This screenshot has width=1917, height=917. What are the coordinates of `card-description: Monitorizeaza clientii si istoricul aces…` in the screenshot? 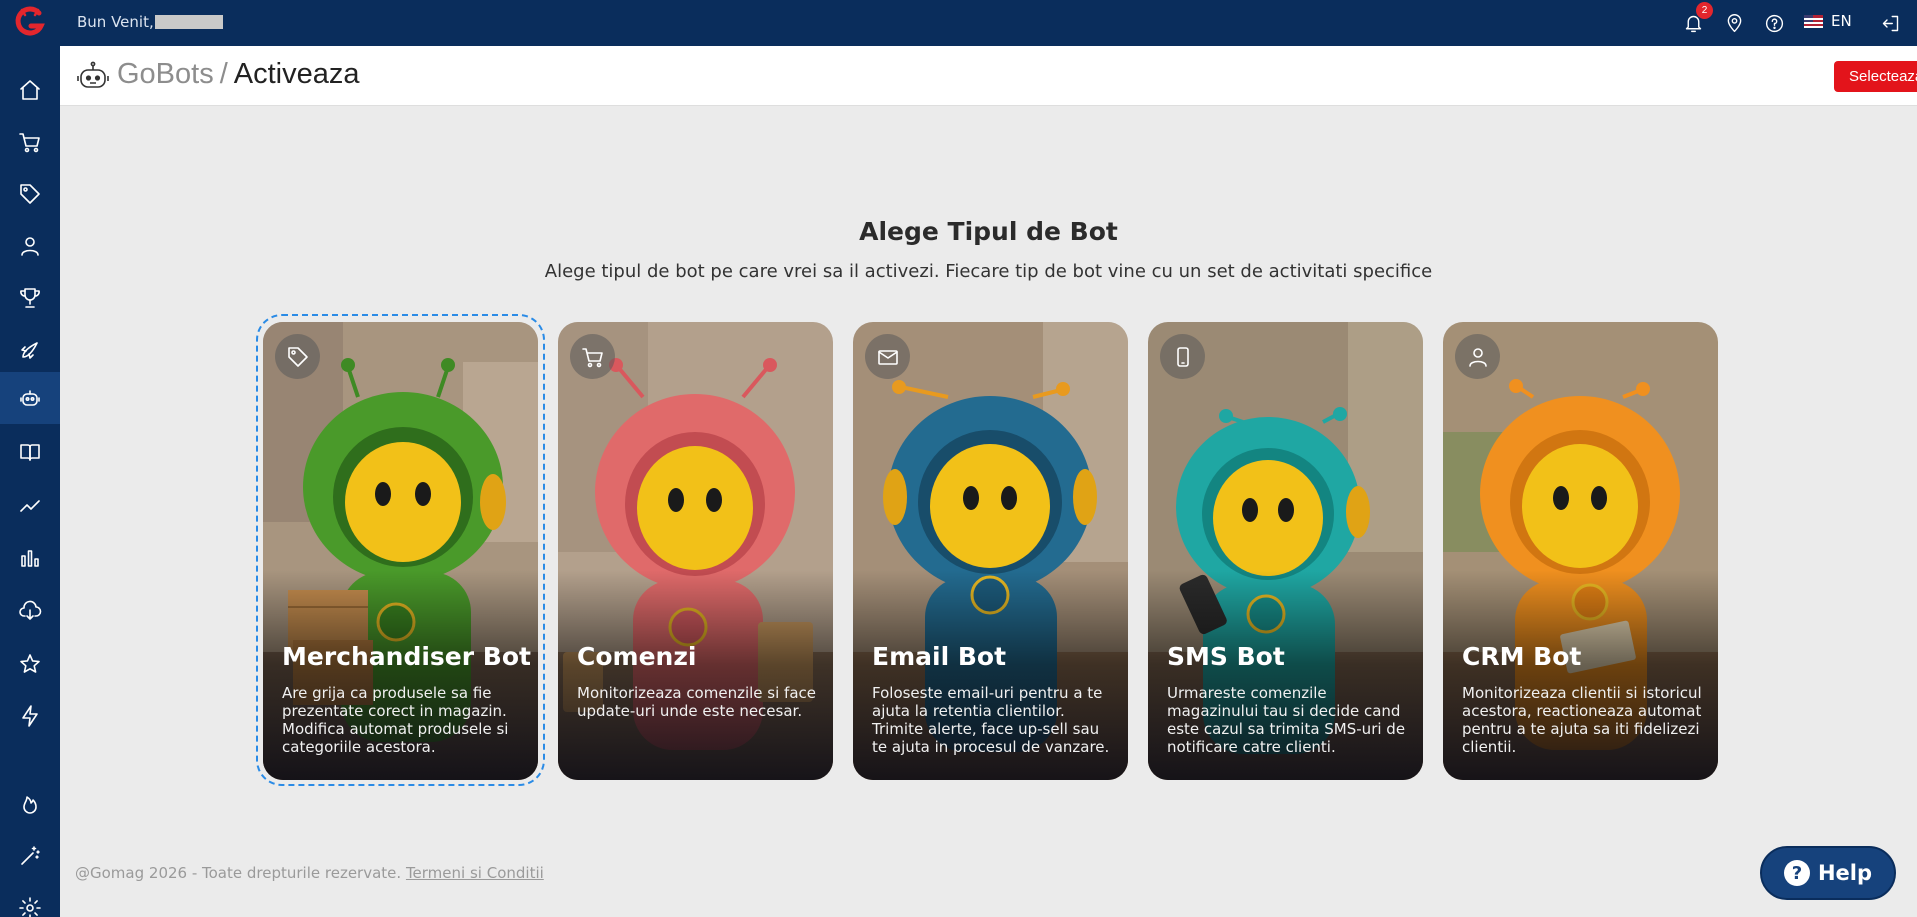 It's located at (1582, 720).